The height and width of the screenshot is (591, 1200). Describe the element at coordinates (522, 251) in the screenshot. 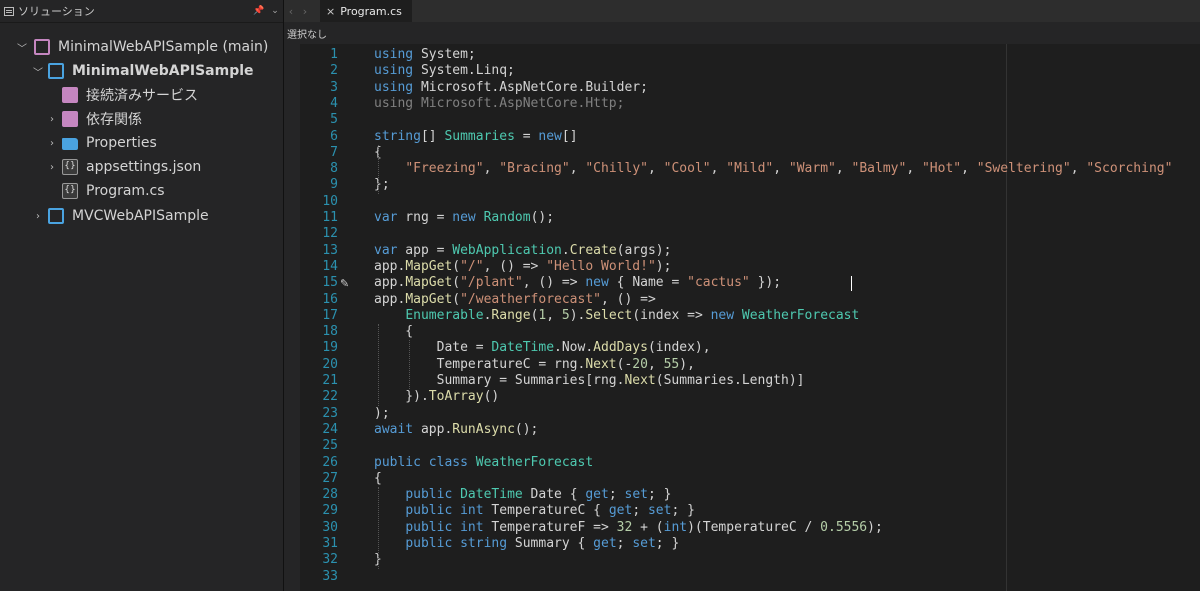

I see `code-line: var app = WebApplication.Create(args);` at that location.